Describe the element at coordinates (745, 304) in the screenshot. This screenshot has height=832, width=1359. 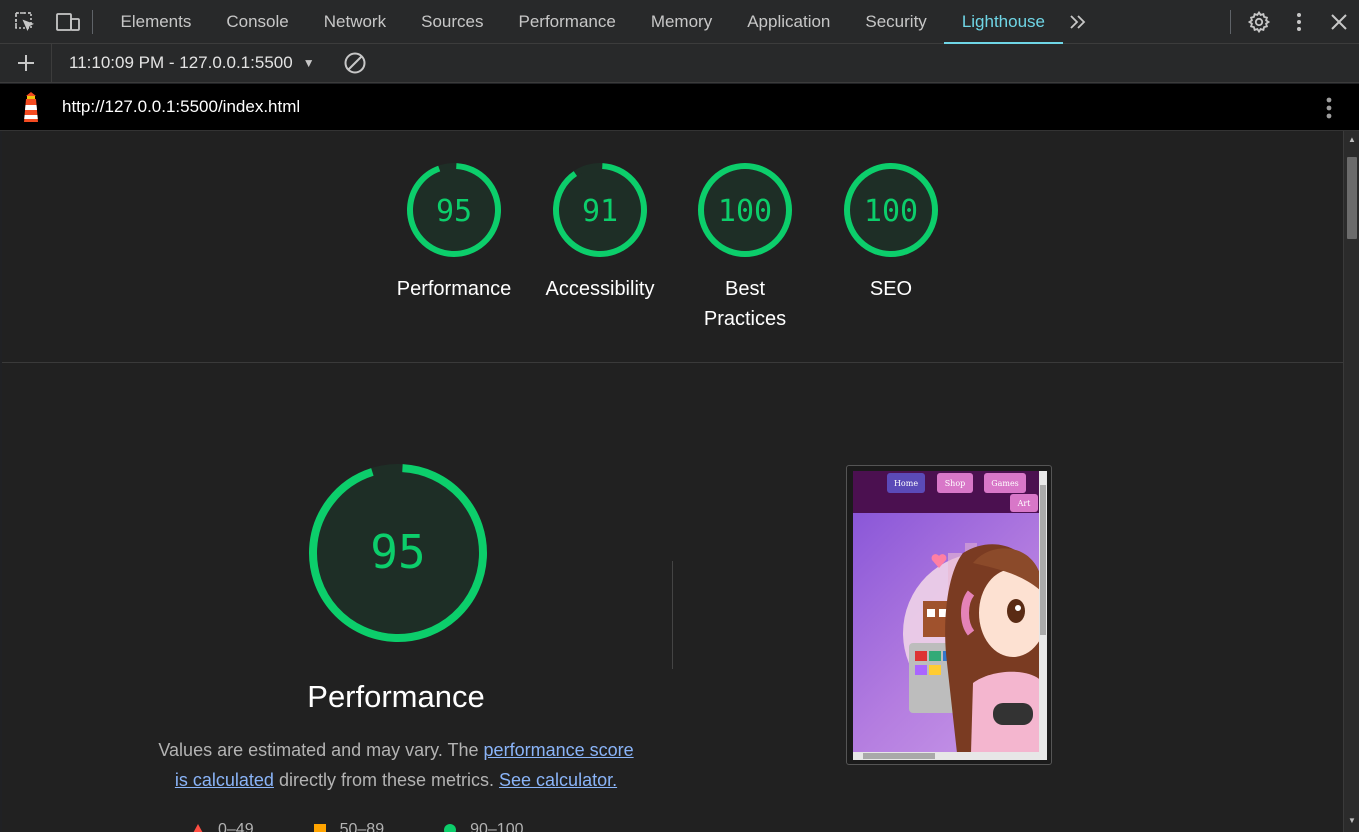
I see `gauge-label: Best Practices` at that location.